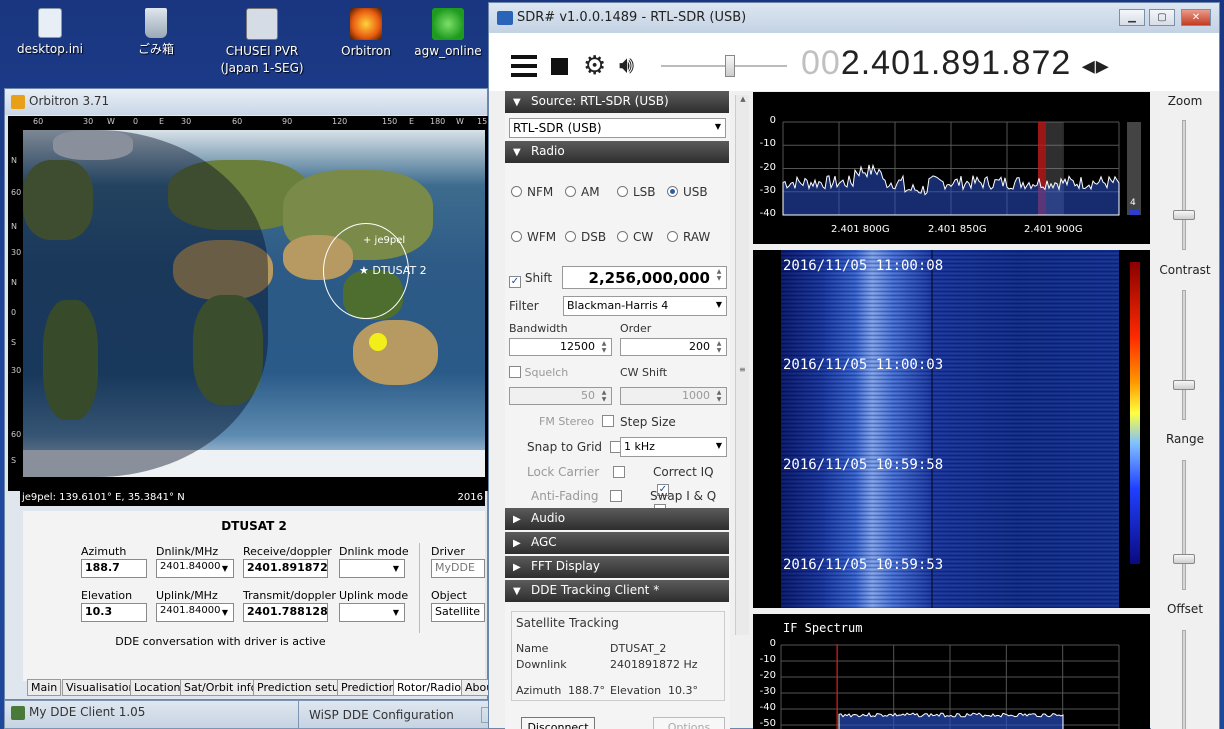 This screenshot has height=729, width=1224. What do you see at coordinates (688, 237) in the screenshot?
I see `mode-raw: RAW` at bounding box center [688, 237].